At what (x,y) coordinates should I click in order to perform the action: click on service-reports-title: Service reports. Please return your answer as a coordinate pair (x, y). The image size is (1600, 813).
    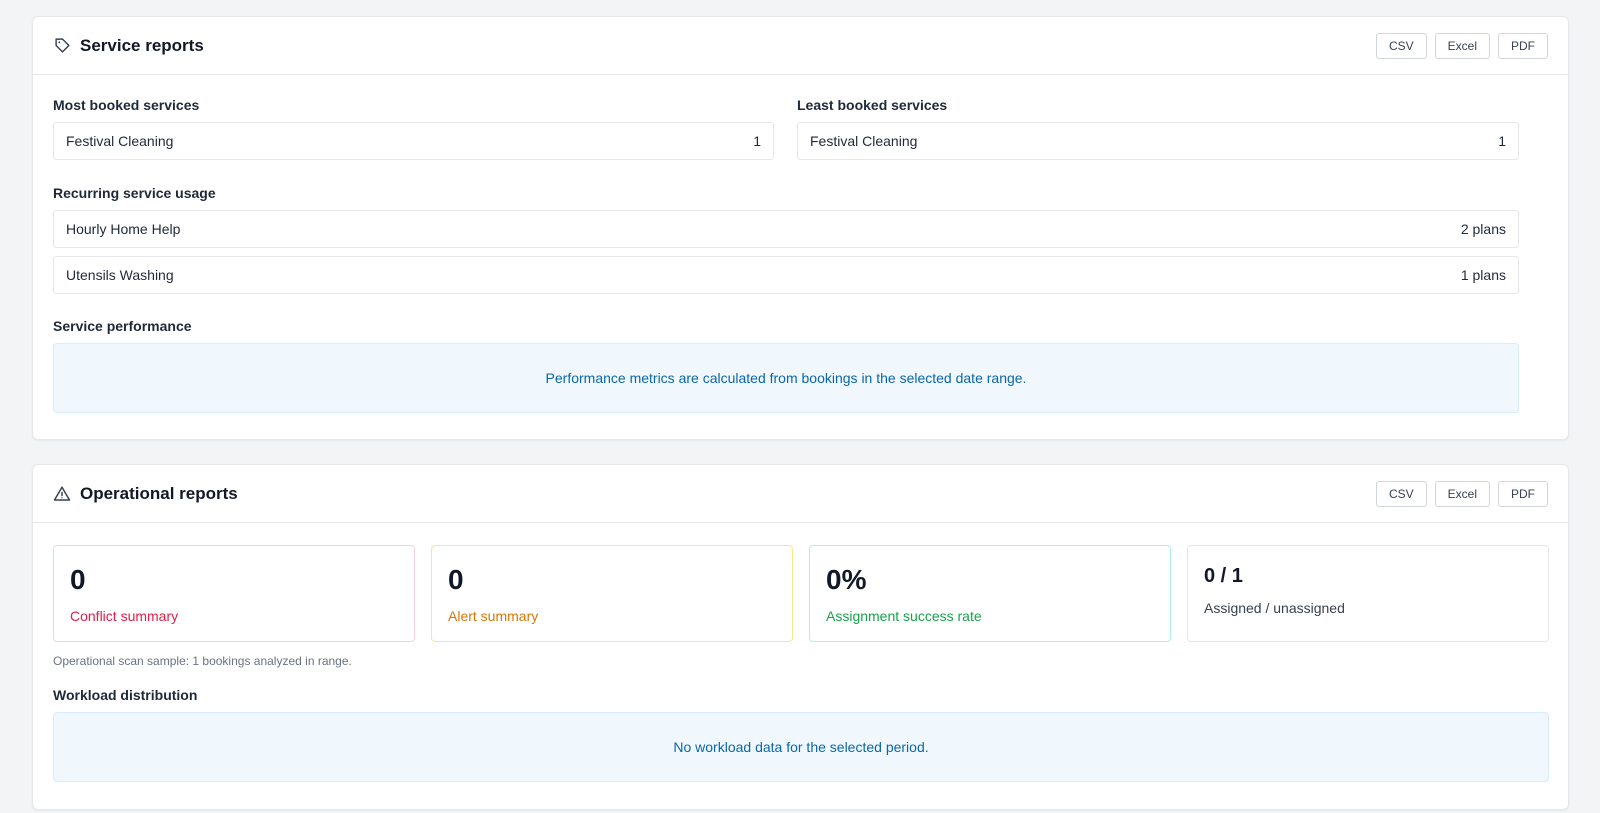
    Looking at the image, I should click on (142, 45).